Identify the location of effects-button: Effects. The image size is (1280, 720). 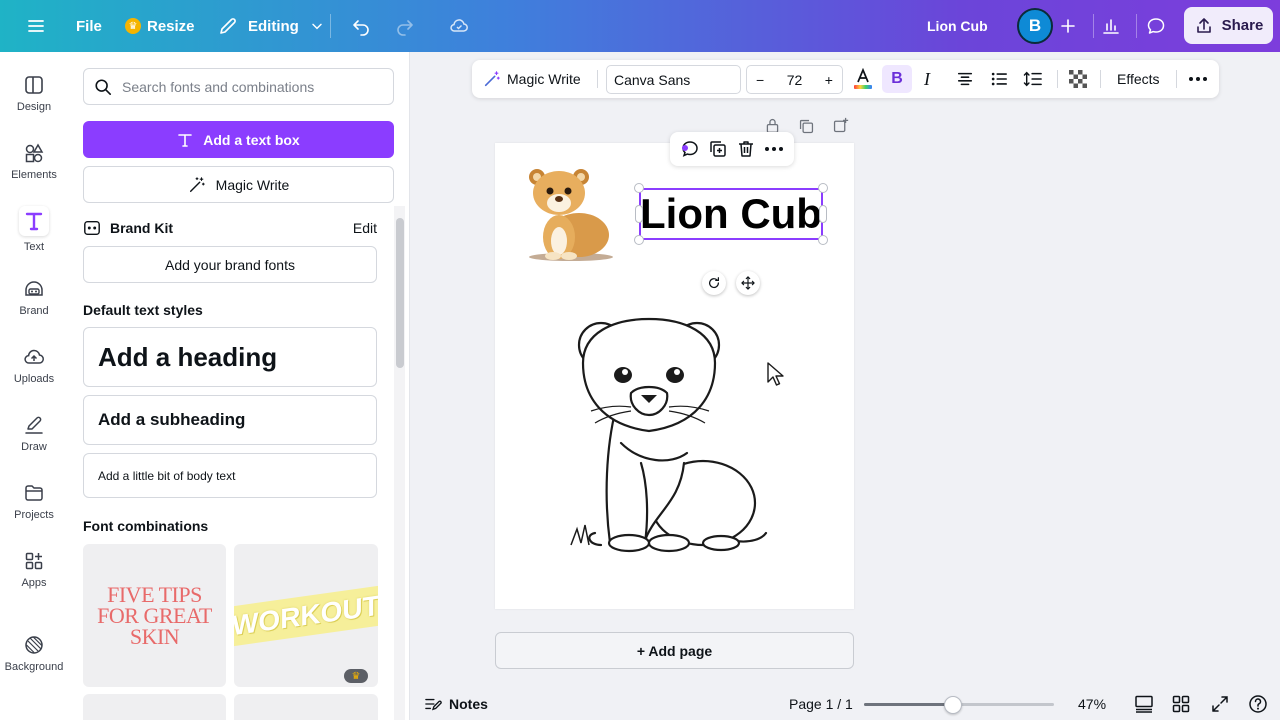
(1138, 79).